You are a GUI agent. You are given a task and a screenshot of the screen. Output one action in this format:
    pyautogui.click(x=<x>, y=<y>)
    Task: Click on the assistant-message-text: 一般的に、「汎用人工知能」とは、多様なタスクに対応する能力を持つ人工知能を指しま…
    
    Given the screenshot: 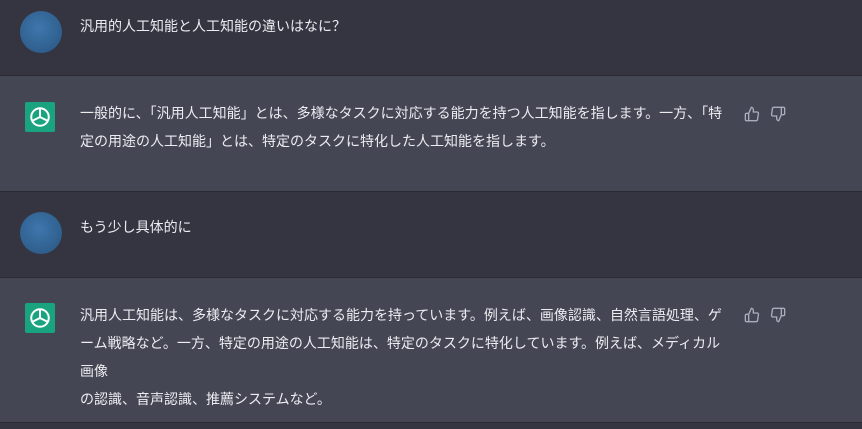 What is the action you would take?
    pyautogui.click(x=401, y=128)
    